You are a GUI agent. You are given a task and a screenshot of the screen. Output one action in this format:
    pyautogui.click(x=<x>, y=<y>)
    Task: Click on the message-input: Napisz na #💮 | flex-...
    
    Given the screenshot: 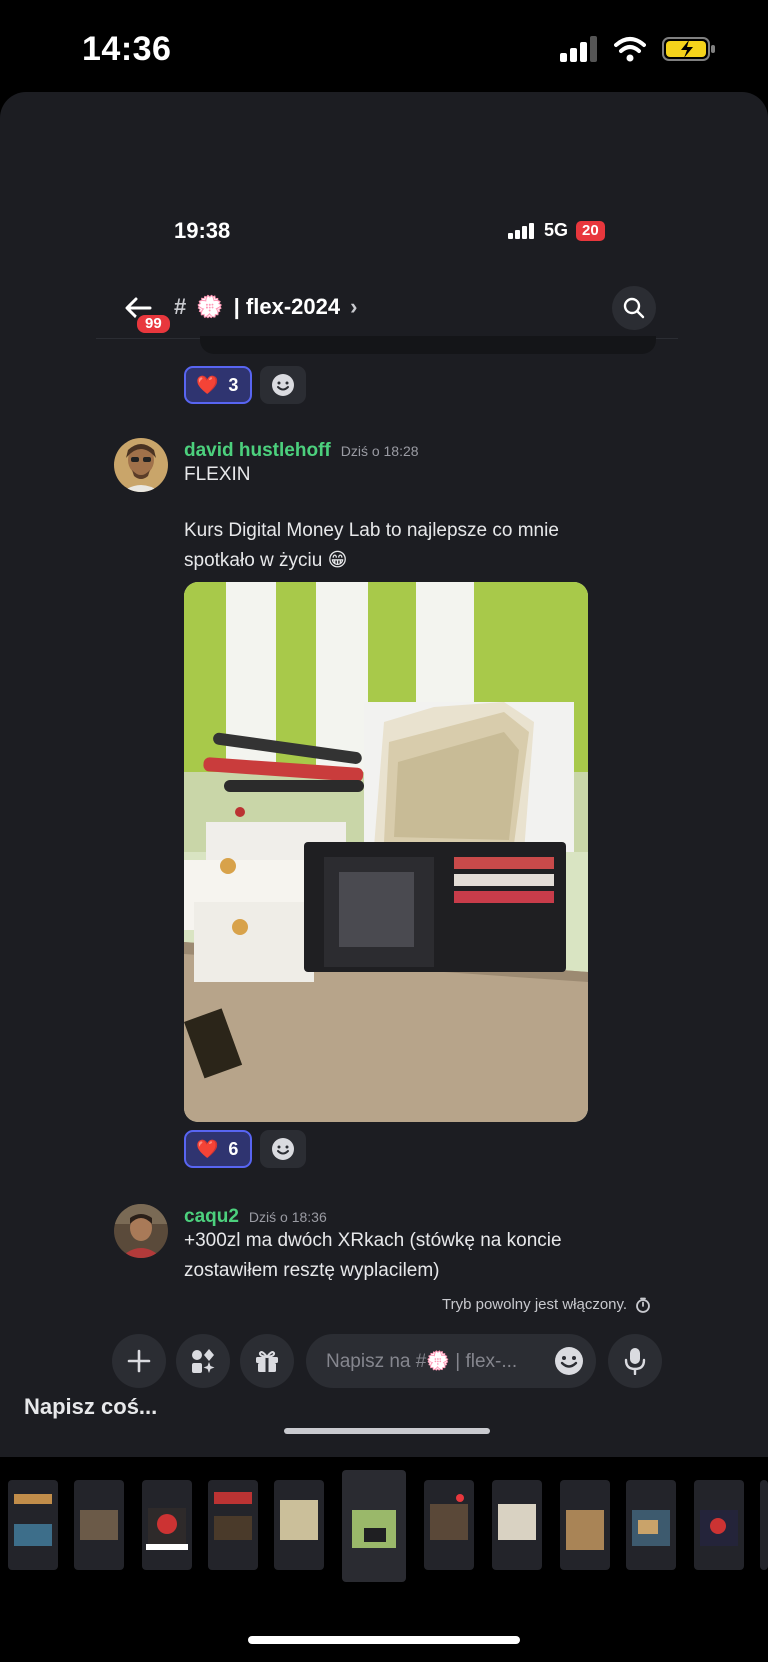 What is the action you would take?
    pyautogui.click(x=451, y=1361)
    